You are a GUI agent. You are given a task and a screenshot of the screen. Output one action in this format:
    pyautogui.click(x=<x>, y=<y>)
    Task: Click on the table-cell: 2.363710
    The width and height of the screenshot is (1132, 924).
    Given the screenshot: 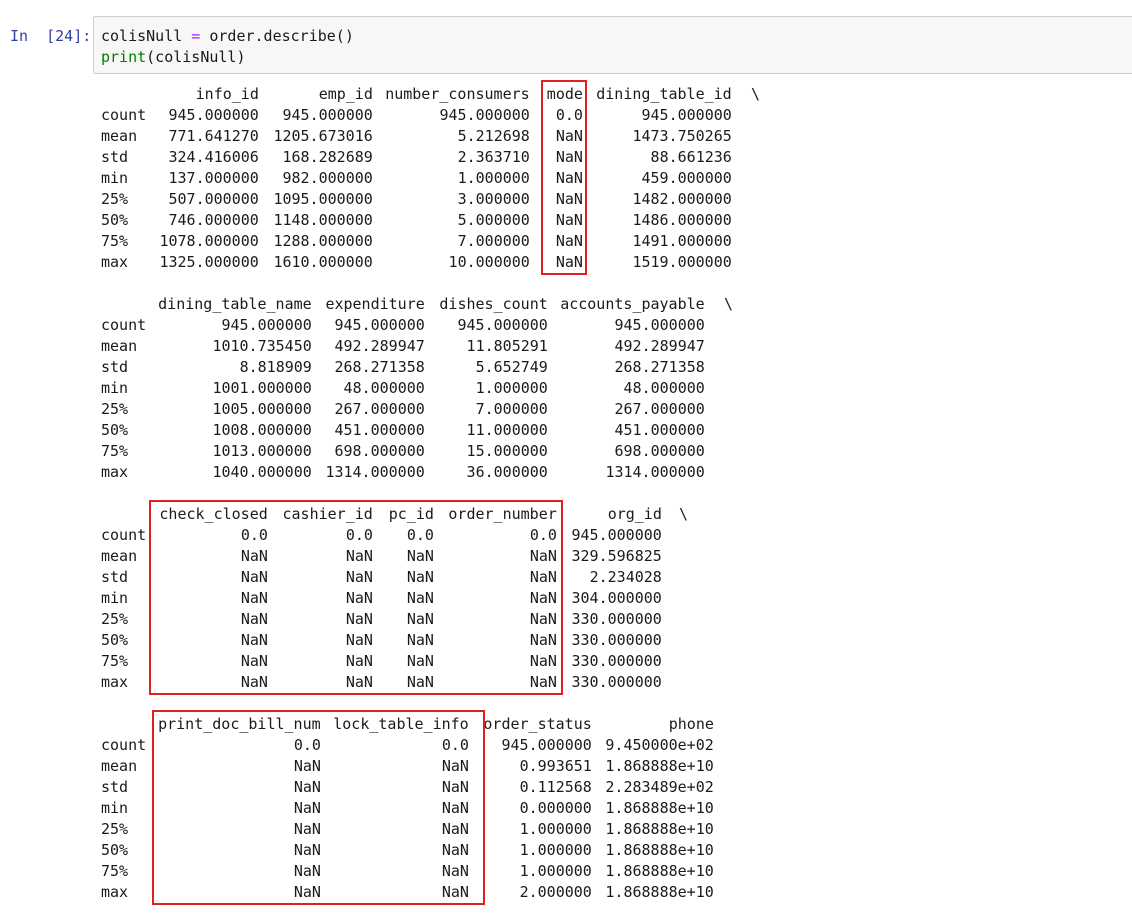 What is the action you would take?
    pyautogui.click(x=493, y=157)
    